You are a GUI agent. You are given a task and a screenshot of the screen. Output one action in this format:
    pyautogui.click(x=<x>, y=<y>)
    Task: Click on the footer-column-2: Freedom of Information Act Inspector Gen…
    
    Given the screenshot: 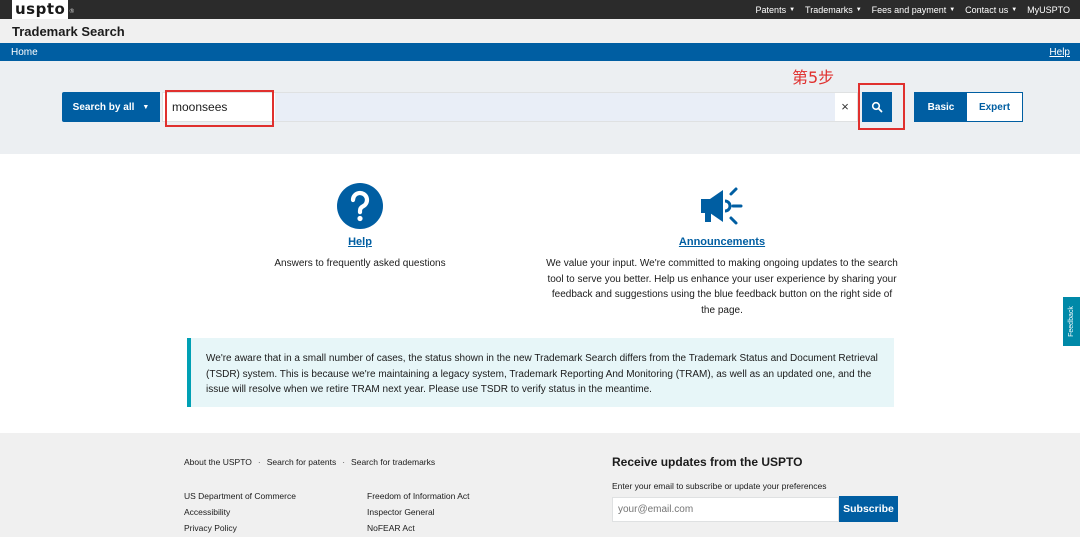 What is the action you would take?
    pyautogui.click(x=418, y=512)
    